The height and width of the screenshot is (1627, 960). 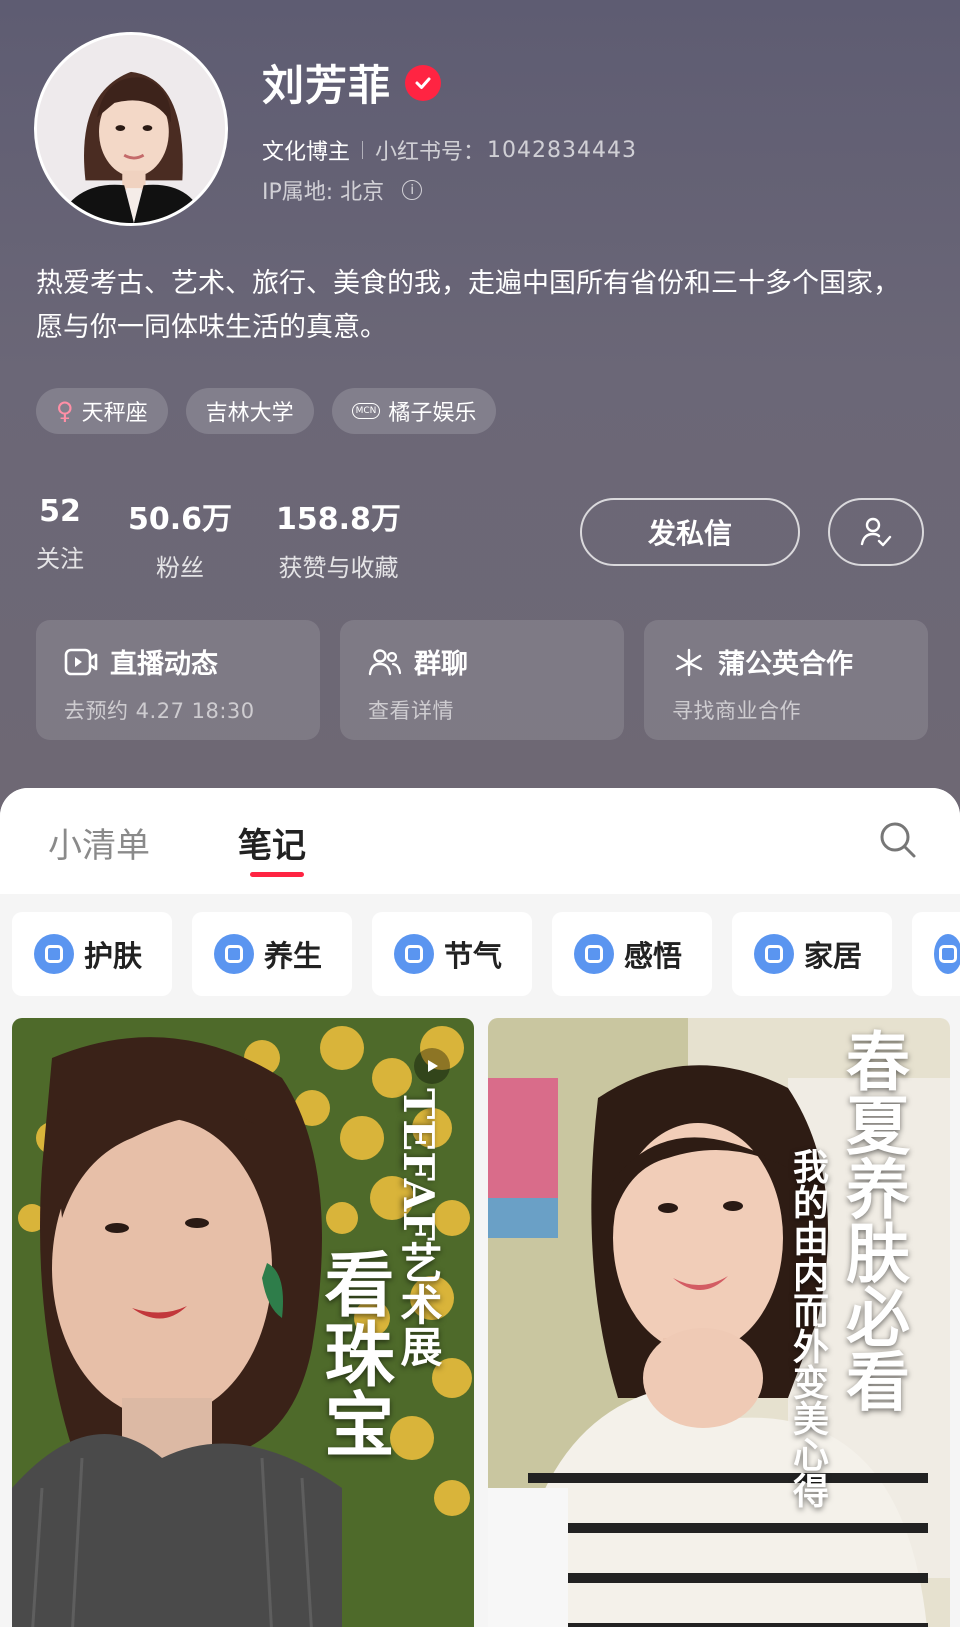 What do you see at coordinates (833, 956) in the screenshot?
I see `chip-label: 家居` at bounding box center [833, 956].